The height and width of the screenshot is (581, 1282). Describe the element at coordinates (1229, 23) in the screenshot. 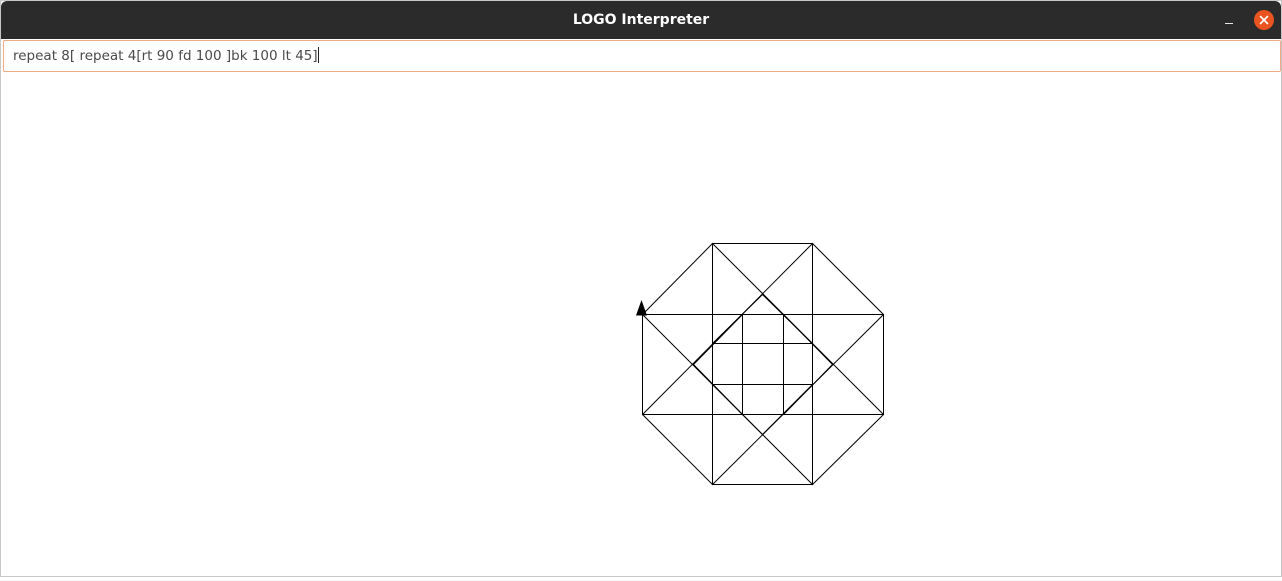

I see `minimize-icon` at that location.